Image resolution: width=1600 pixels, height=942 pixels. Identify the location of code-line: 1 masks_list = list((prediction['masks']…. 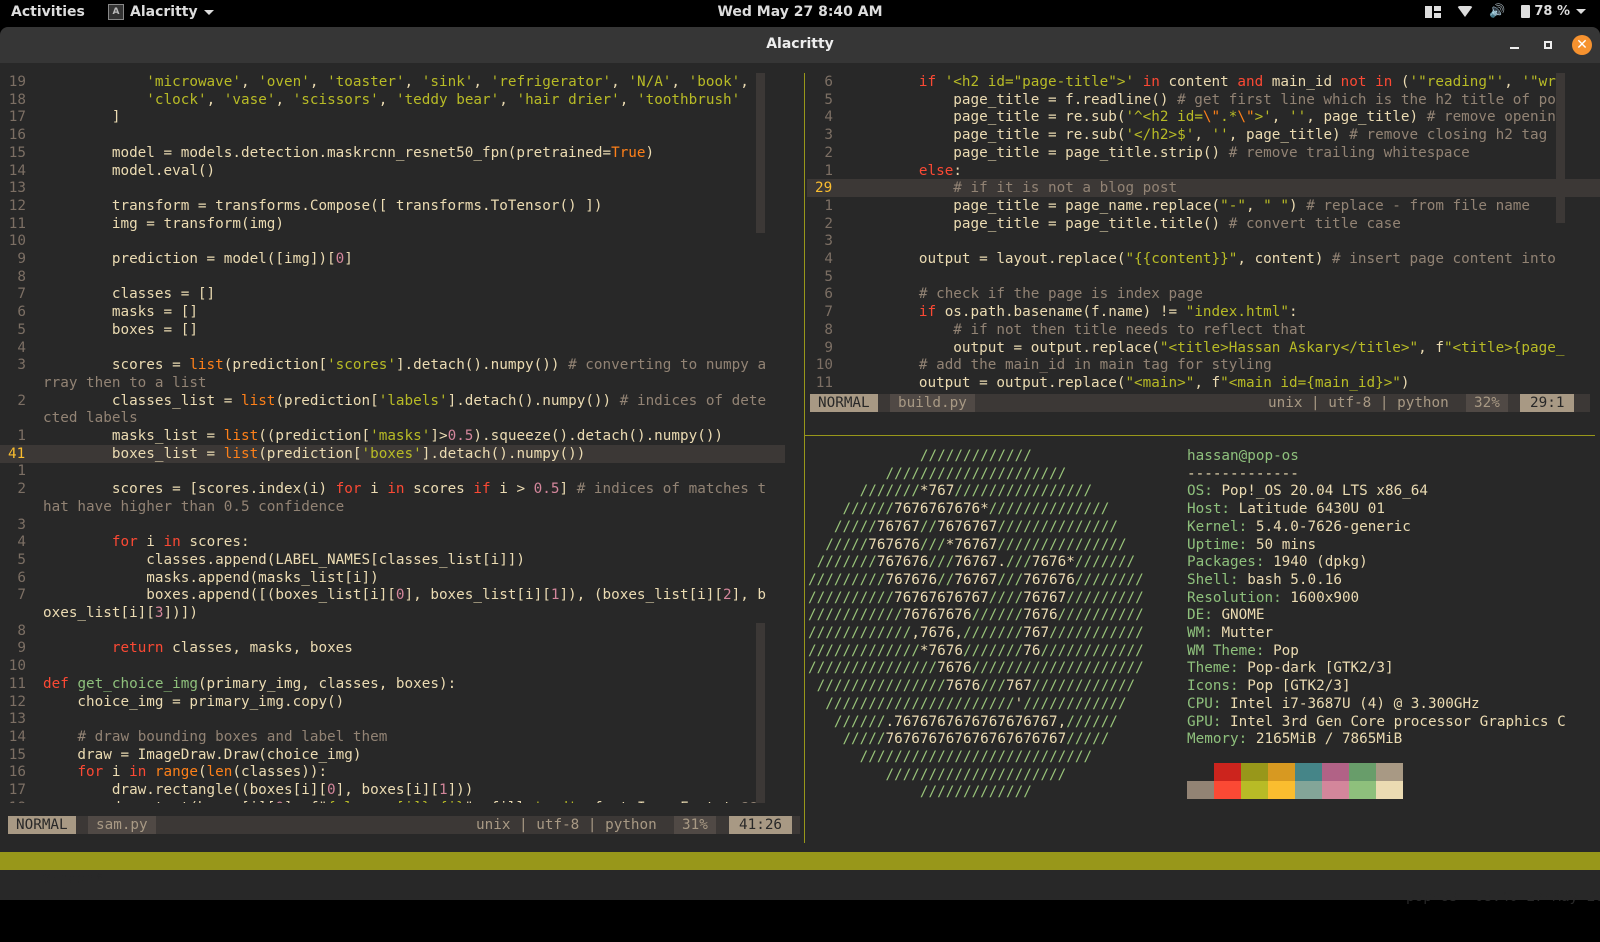
(392, 436).